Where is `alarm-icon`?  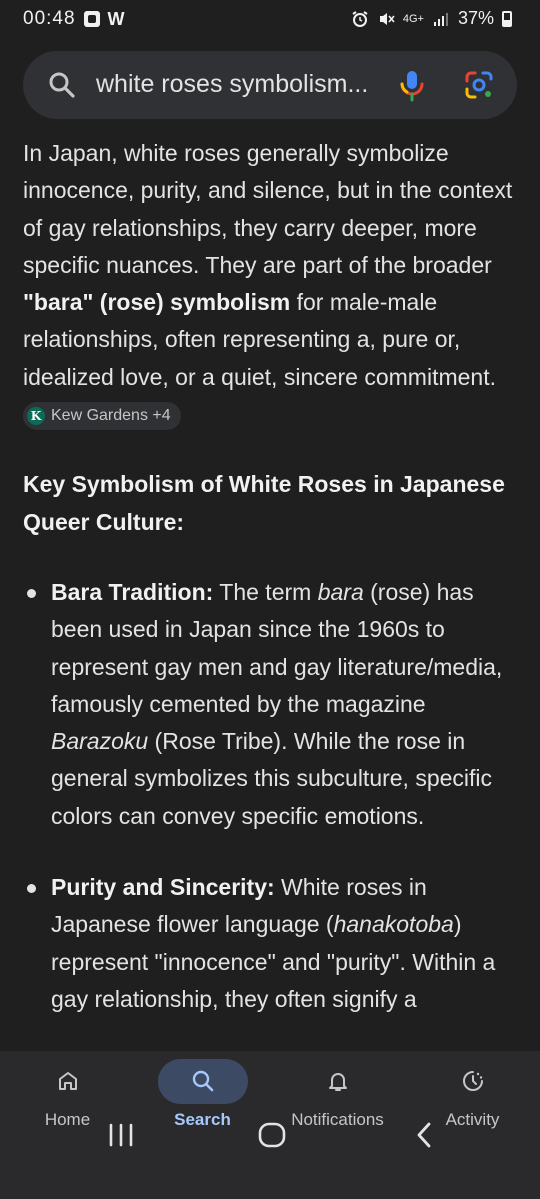 alarm-icon is located at coordinates (360, 18).